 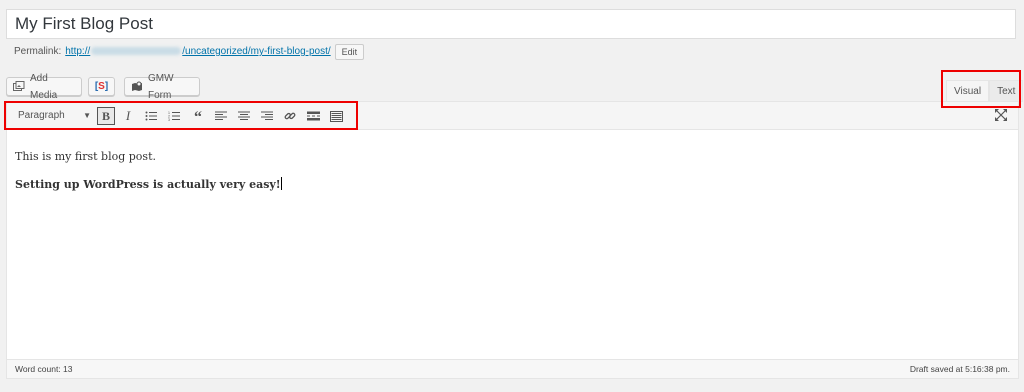 I want to click on italic-icon: I, so click(x=128, y=115).